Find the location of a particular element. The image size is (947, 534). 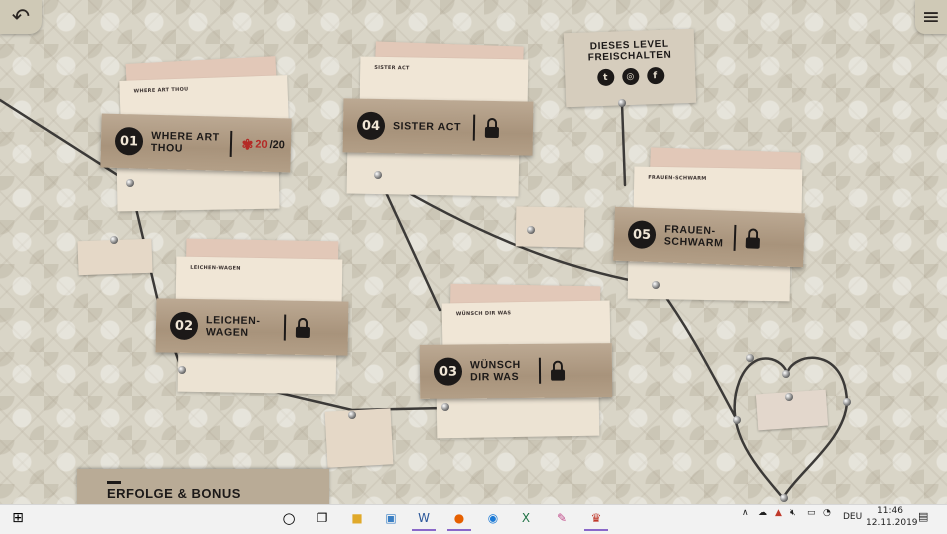

clock-time: 11:46 is located at coordinates (890, 511).